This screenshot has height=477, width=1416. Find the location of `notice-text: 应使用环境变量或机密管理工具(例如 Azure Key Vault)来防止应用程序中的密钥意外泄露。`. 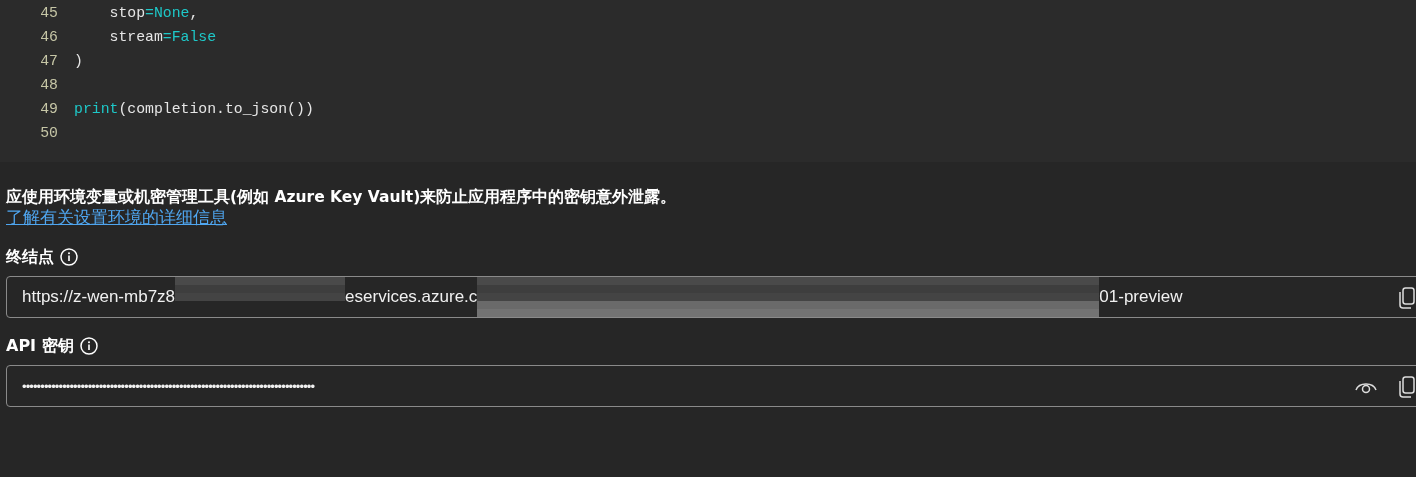

notice-text: 应使用环境变量或机密管理工具(例如 Azure Key Vault)来防止应用程序中的密钥意外泄露。 is located at coordinates (342, 197).